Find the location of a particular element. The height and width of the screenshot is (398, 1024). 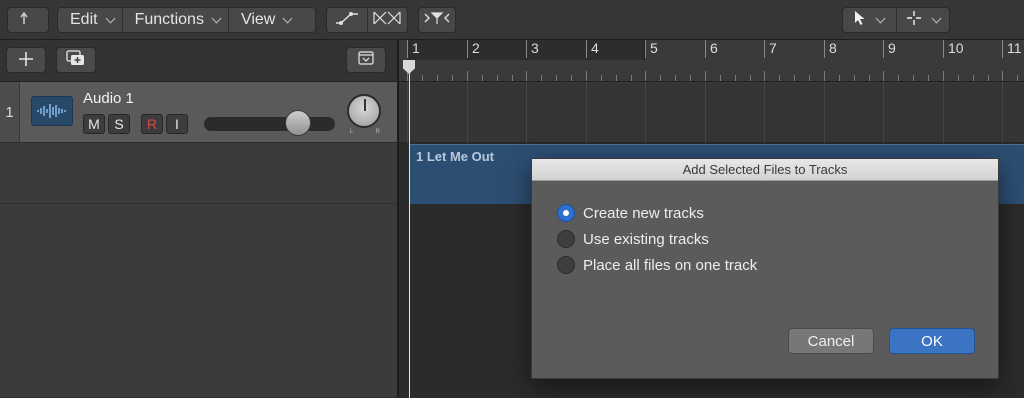

dialog-title: Add Selected Files to Tracks is located at coordinates (765, 170).